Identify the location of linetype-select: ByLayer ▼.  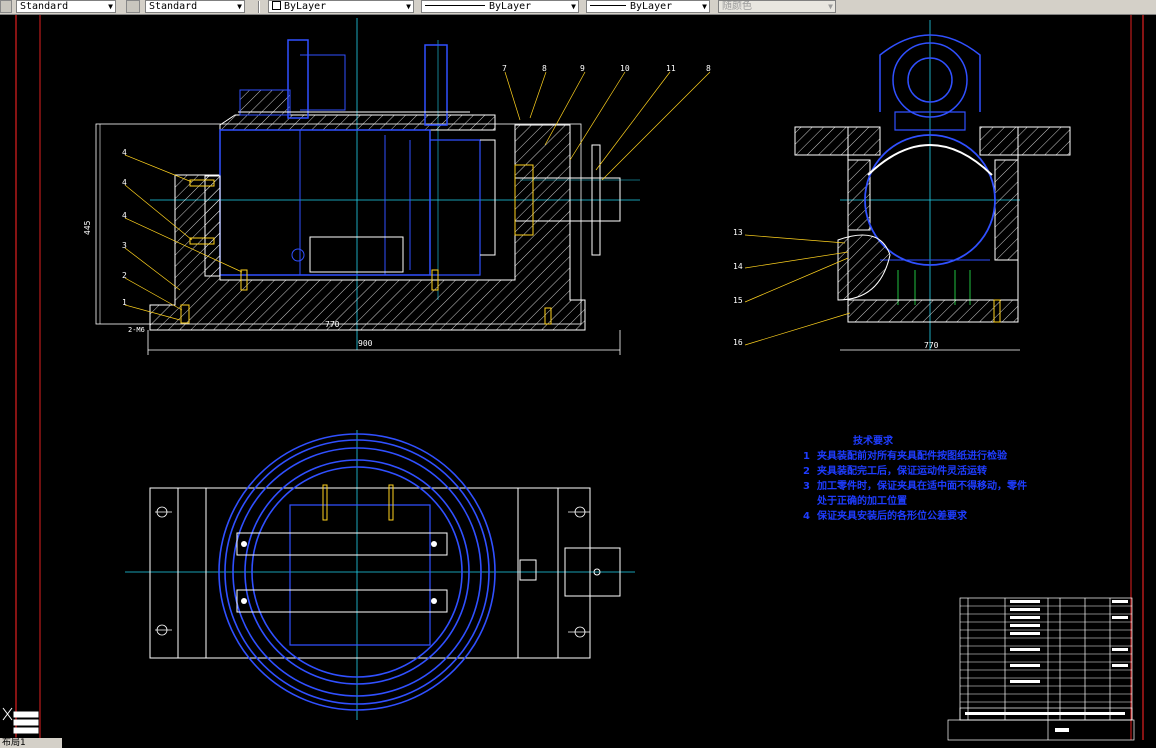
(500, 6).